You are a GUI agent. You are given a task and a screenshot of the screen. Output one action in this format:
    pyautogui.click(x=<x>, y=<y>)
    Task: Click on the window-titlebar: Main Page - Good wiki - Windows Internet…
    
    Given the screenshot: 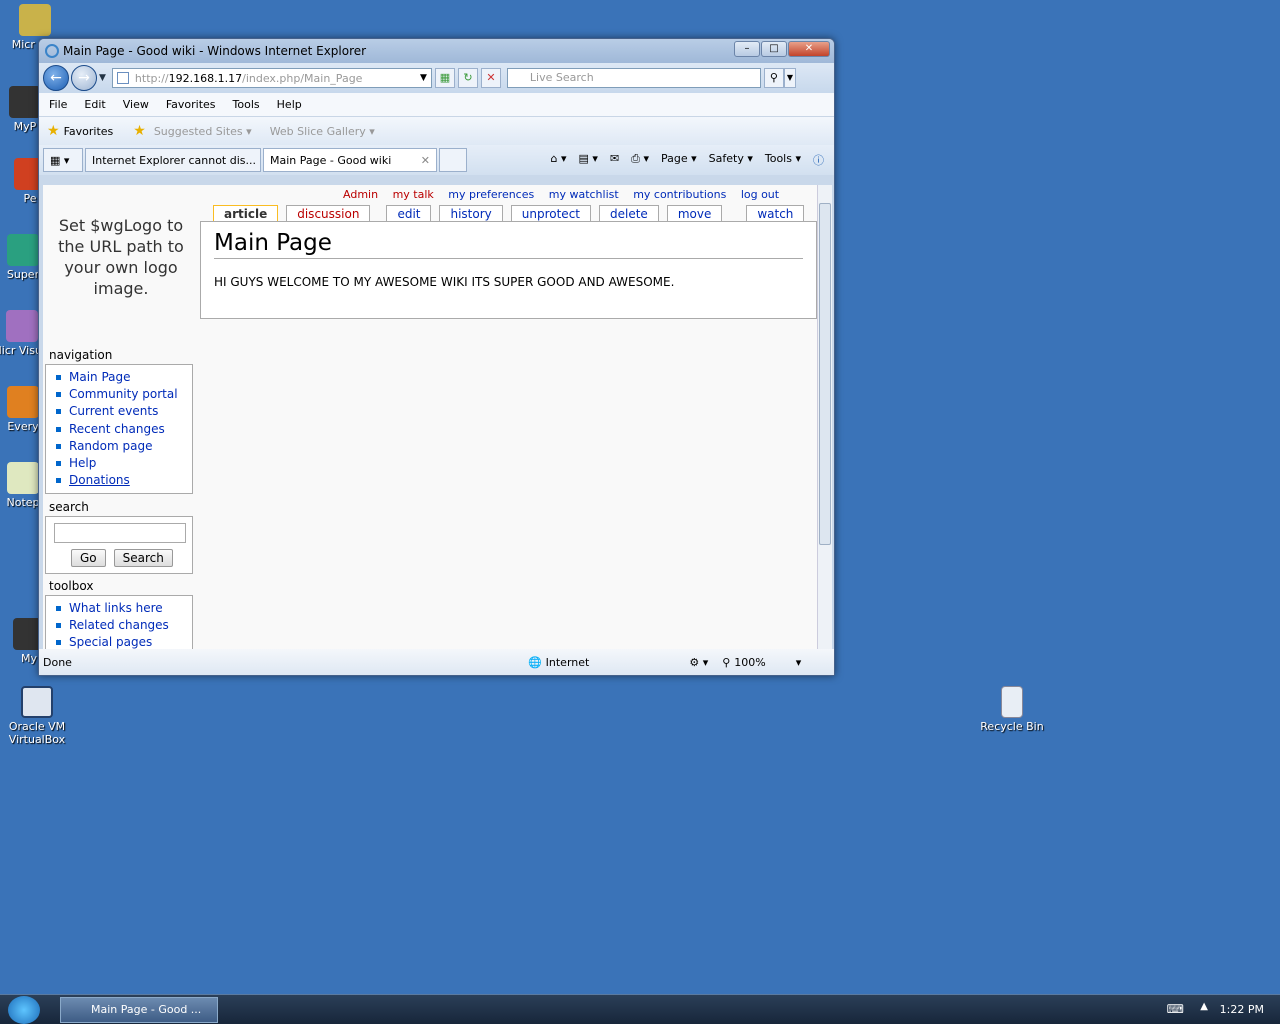 What is the action you would take?
    pyautogui.click(x=436, y=51)
    